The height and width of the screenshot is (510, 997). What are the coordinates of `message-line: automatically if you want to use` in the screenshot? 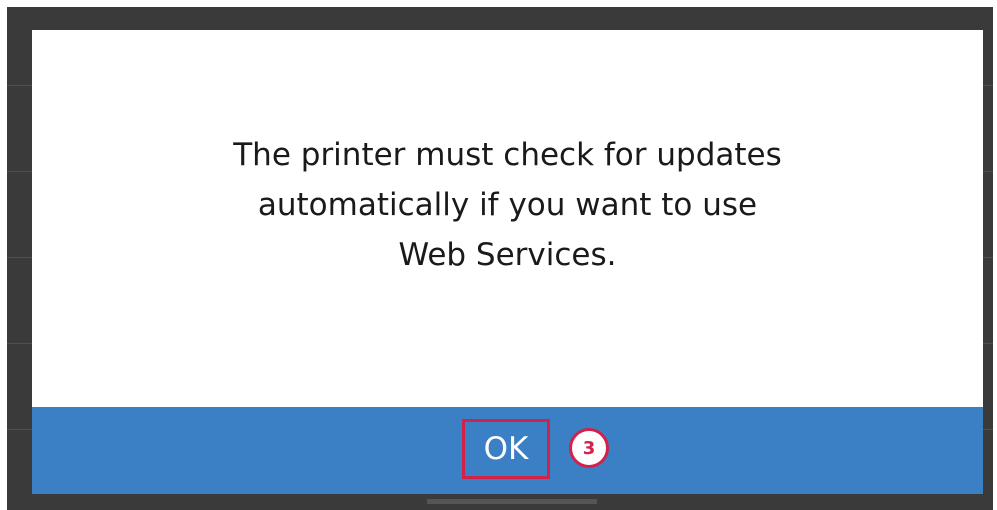 It's located at (507, 204).